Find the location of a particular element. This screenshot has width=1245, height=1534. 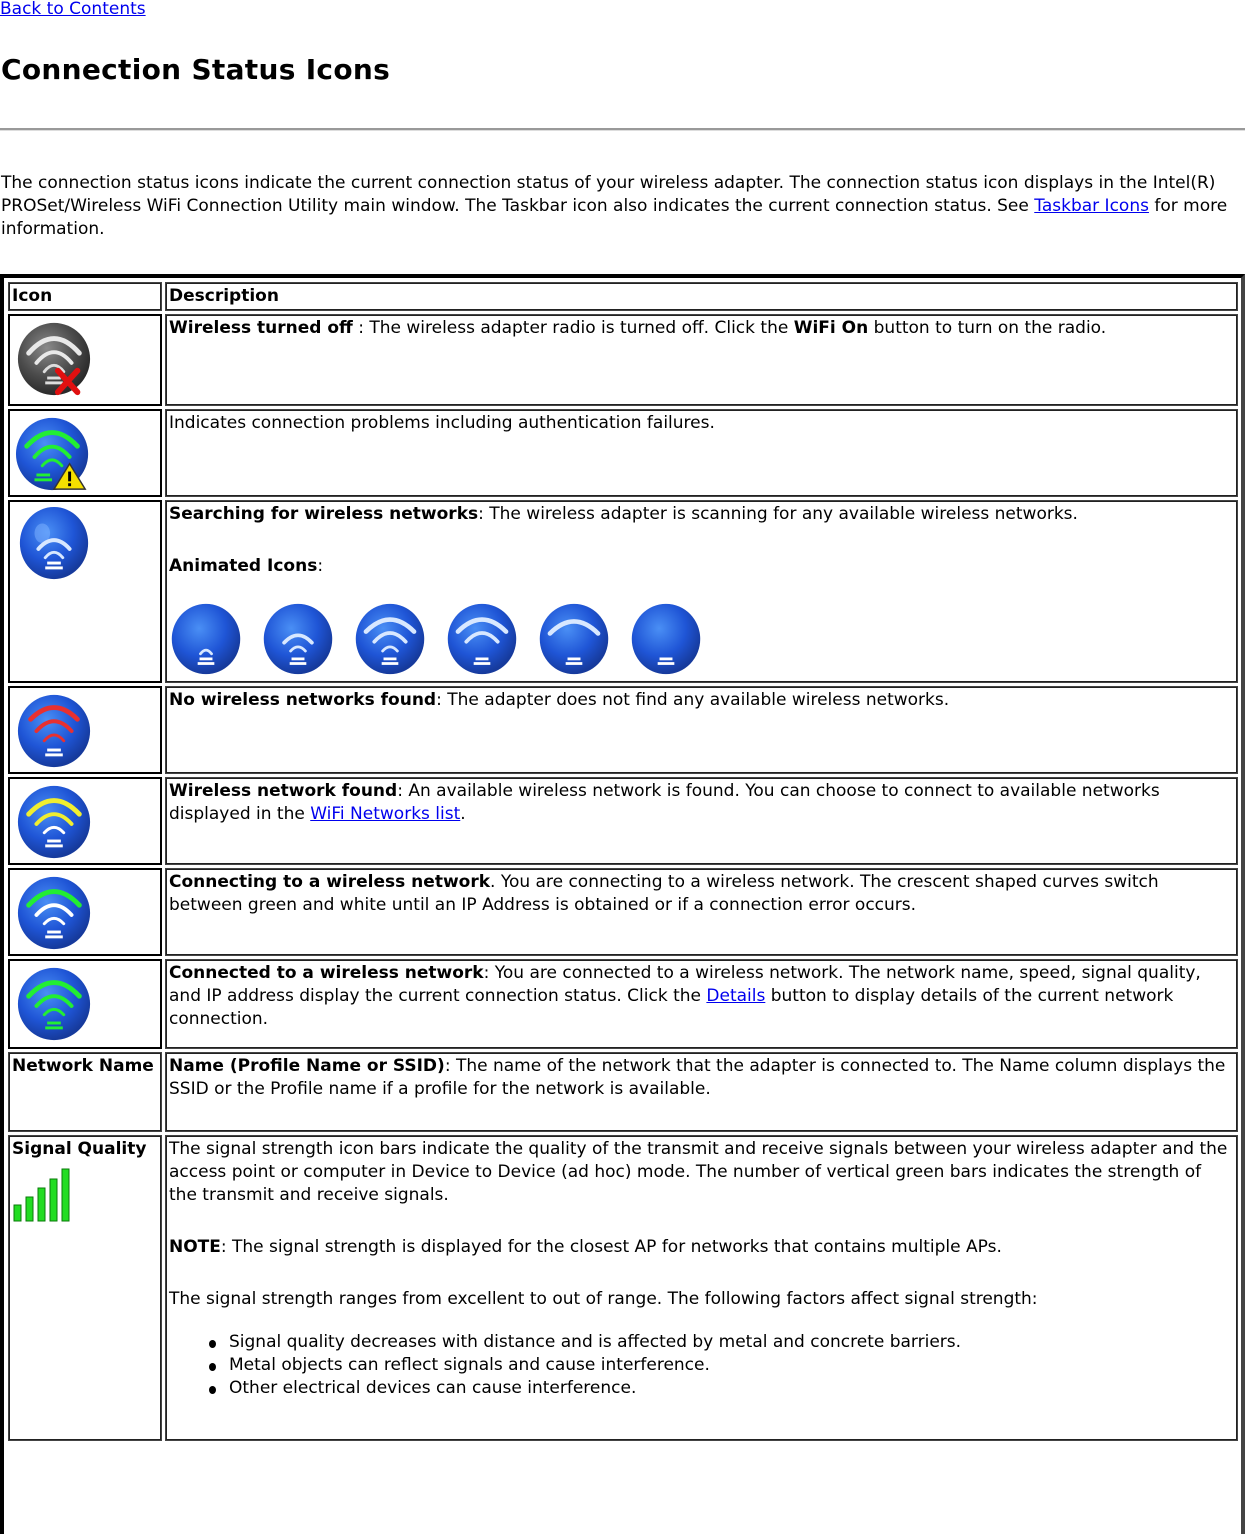

label-cell: Network Name is located at coordinates (85, 1092).